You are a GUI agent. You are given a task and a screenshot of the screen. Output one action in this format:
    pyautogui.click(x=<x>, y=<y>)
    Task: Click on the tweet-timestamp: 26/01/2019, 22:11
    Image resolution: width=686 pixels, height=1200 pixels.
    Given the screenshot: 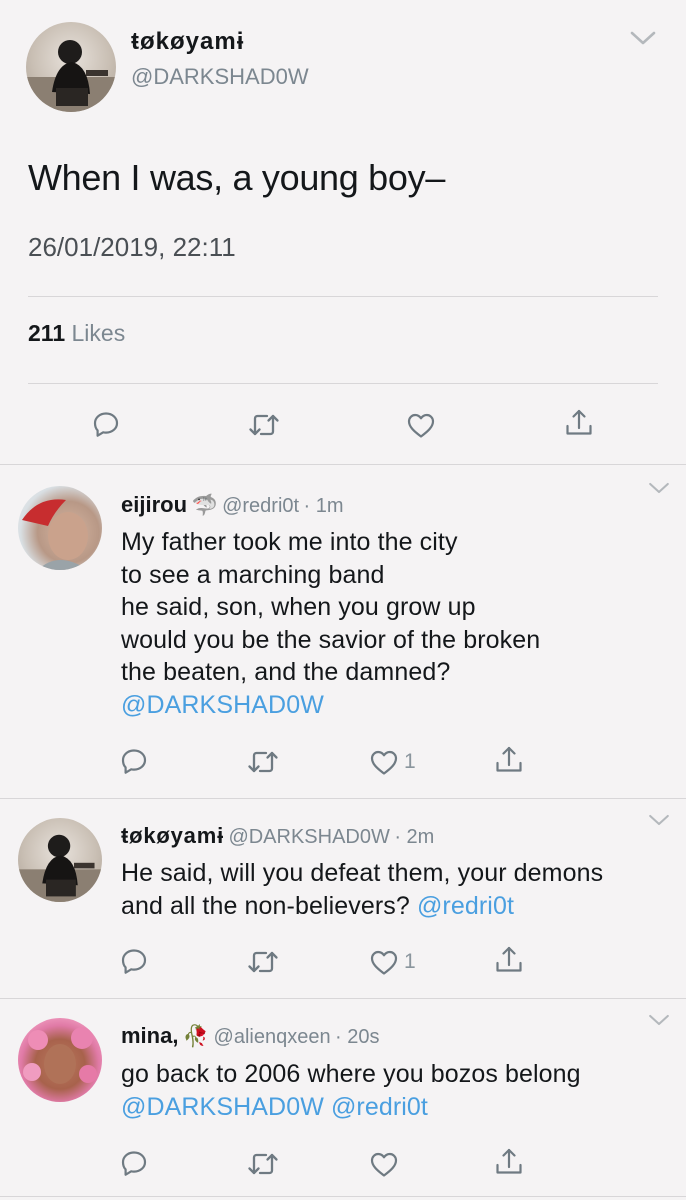 What is the action you would take?
    pyautogui.click(x=132, y=247)
    